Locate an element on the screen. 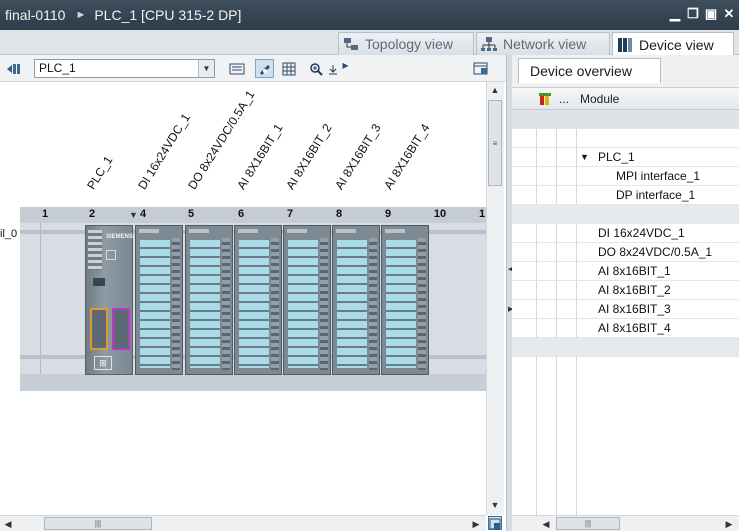 The width and height of the screenshot is (739, 531). table-row: DO 8x24VDC/0.5A_1 is located at coordinates (625, 252).